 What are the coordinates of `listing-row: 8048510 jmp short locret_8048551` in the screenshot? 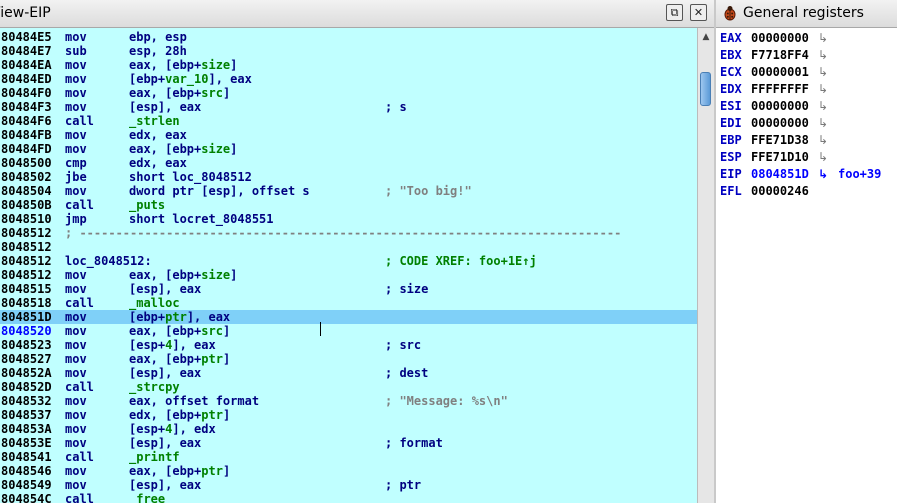 It's located at (348, 219).